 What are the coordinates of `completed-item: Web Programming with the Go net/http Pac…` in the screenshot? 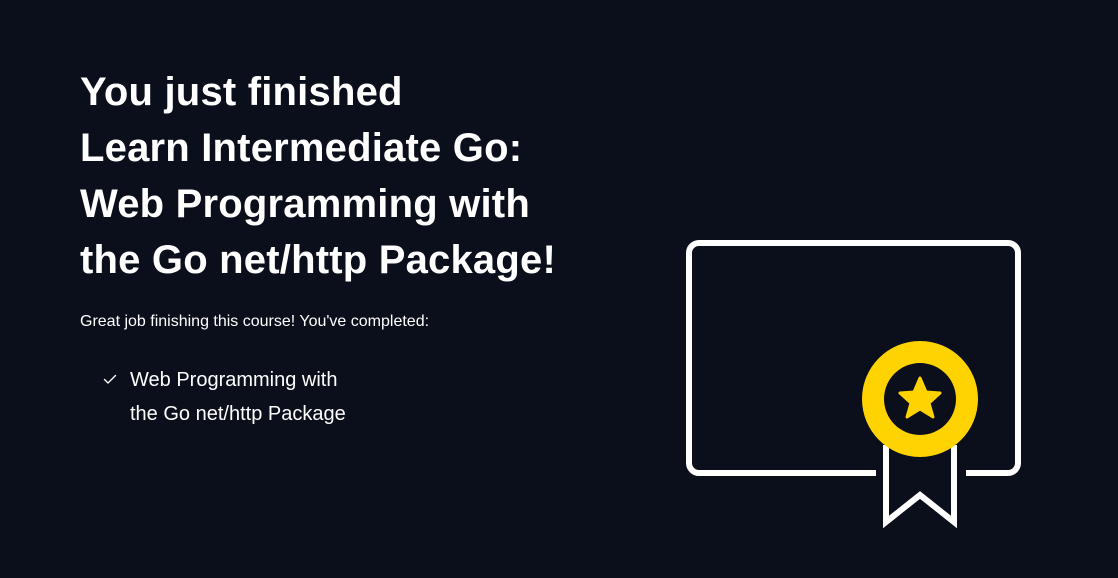 It's located at (381, 399).